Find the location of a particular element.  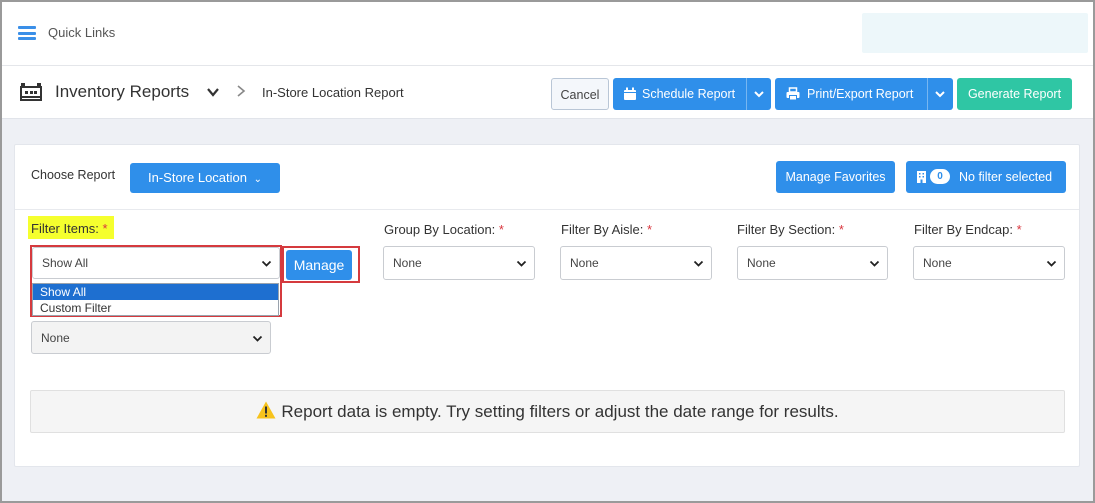

schedule-report-button: Schedule Report is located at coordinates (692, 94).